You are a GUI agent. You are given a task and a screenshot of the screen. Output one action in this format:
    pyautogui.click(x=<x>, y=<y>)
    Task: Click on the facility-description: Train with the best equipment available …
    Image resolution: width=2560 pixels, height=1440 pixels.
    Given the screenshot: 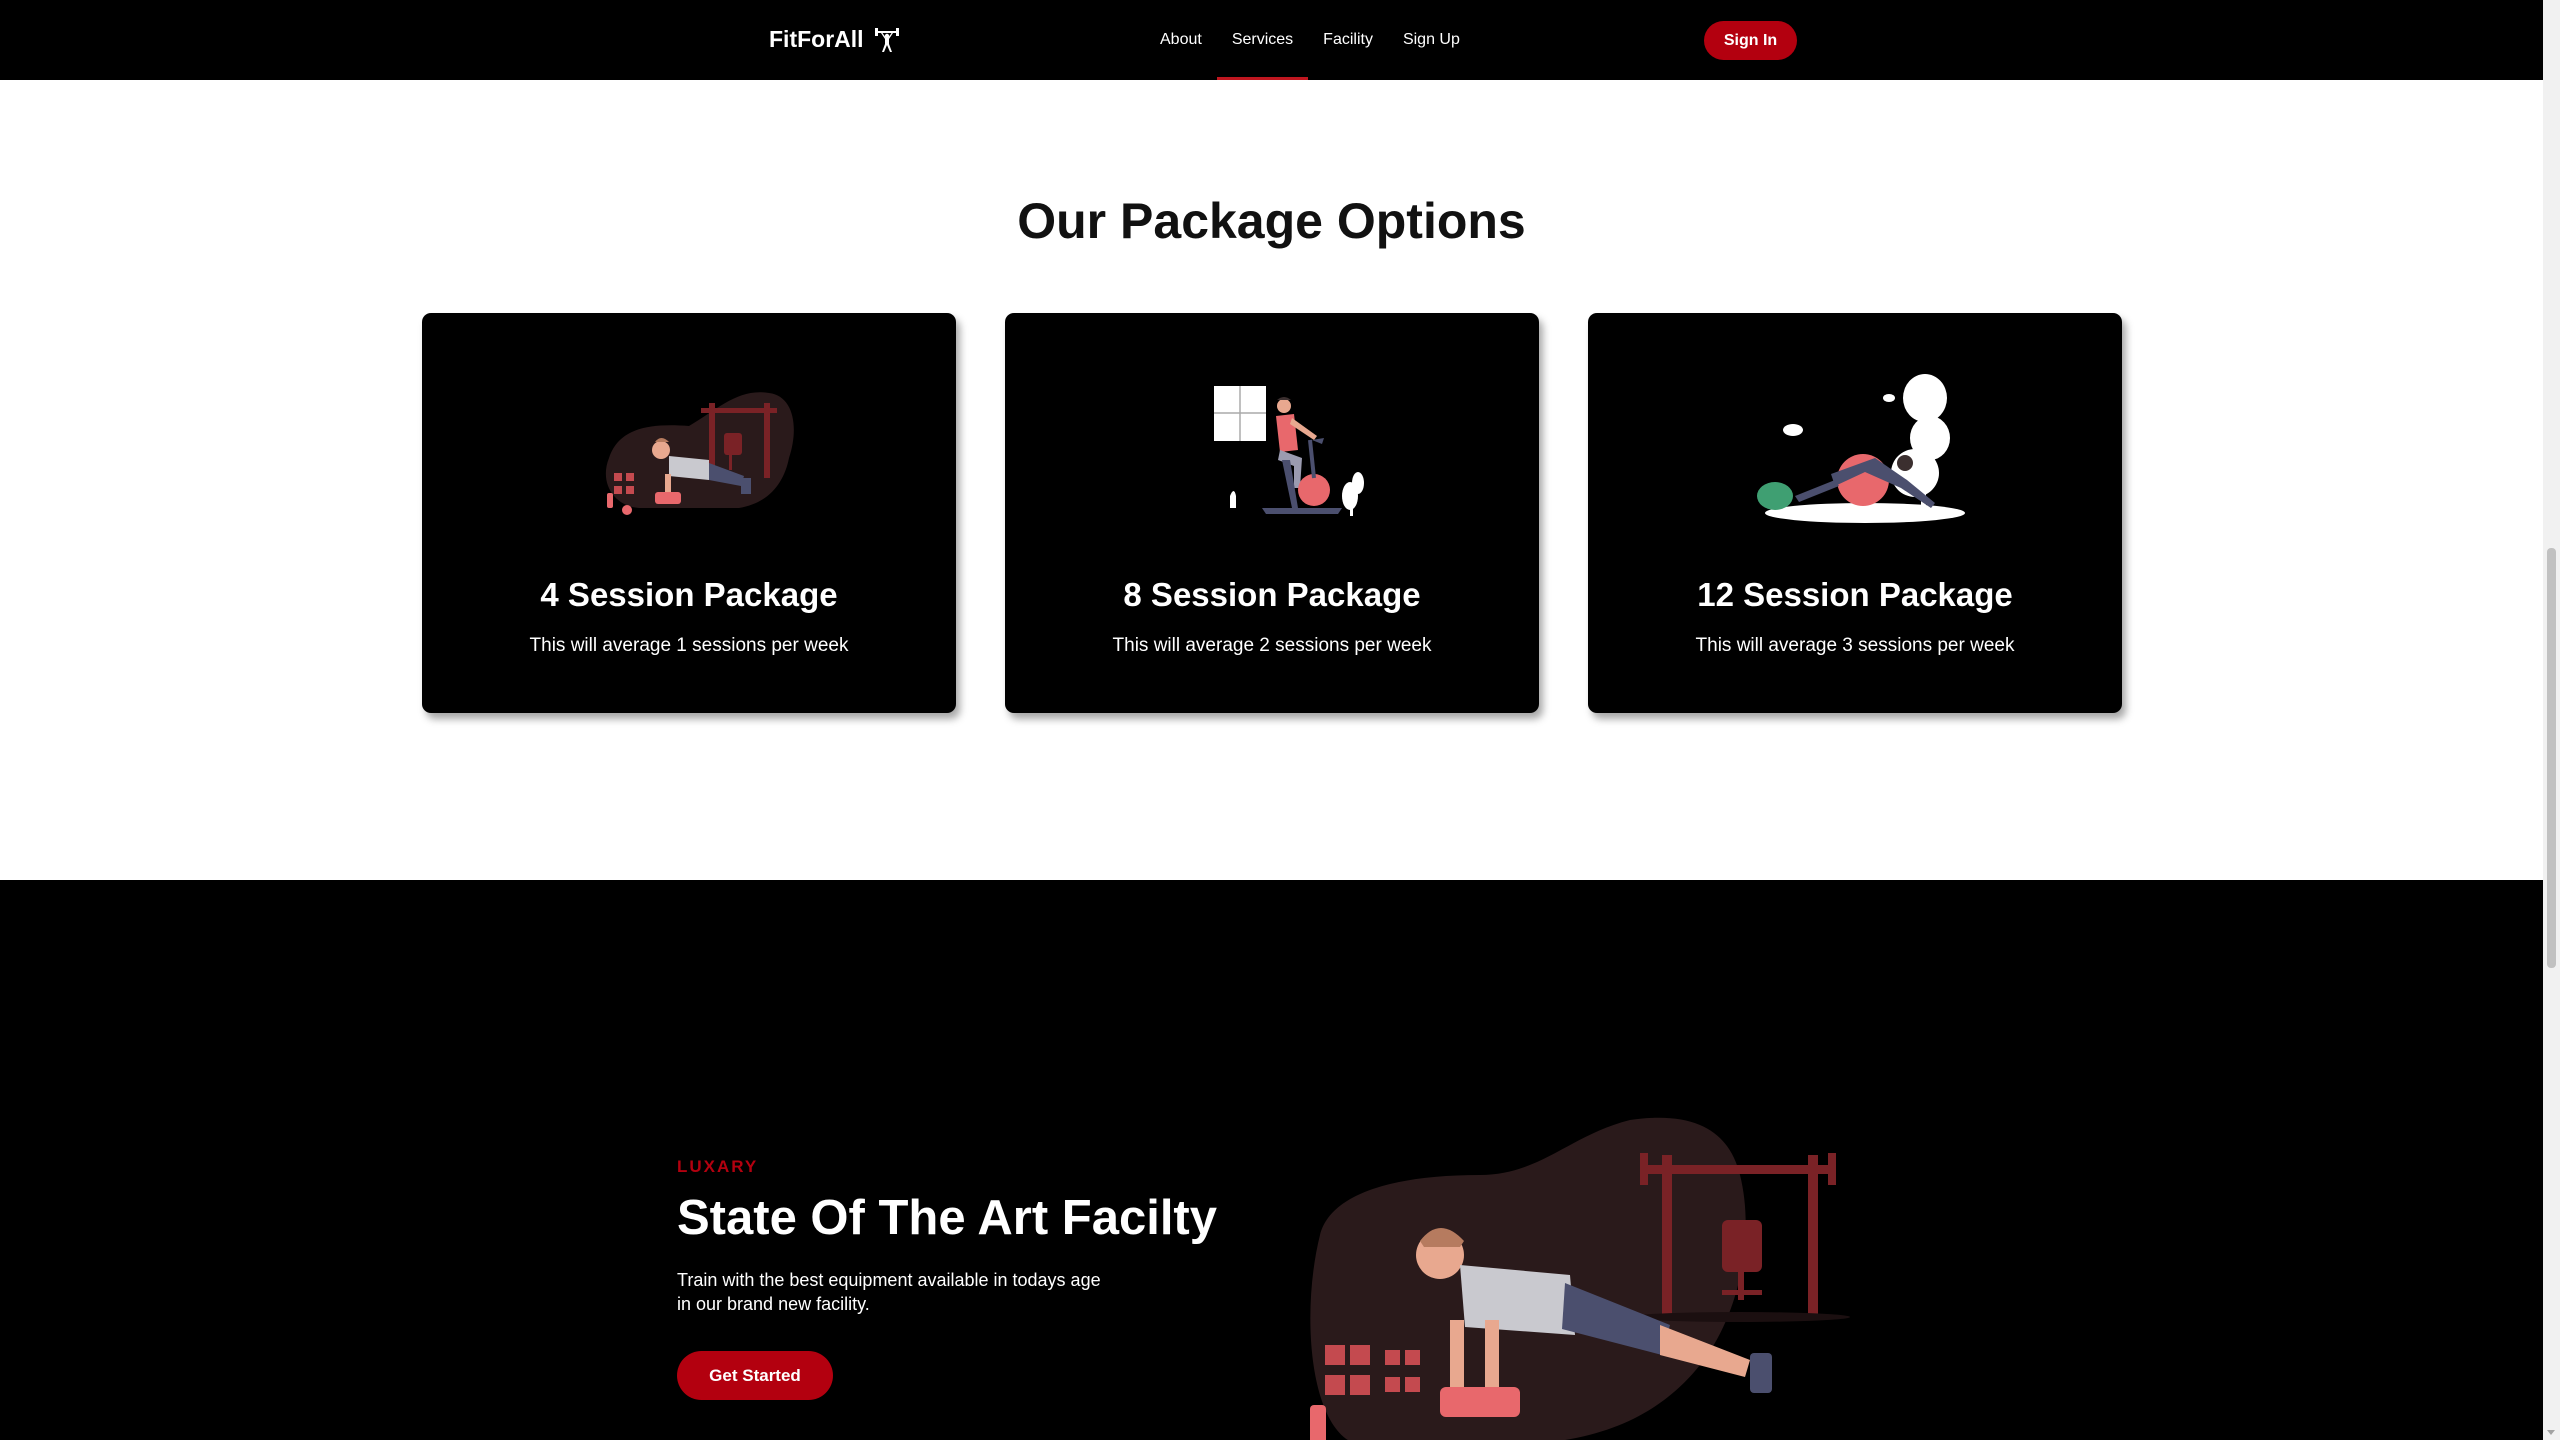 What is the action you would take?
    pyautogui.click(x=889, y=1292)
    